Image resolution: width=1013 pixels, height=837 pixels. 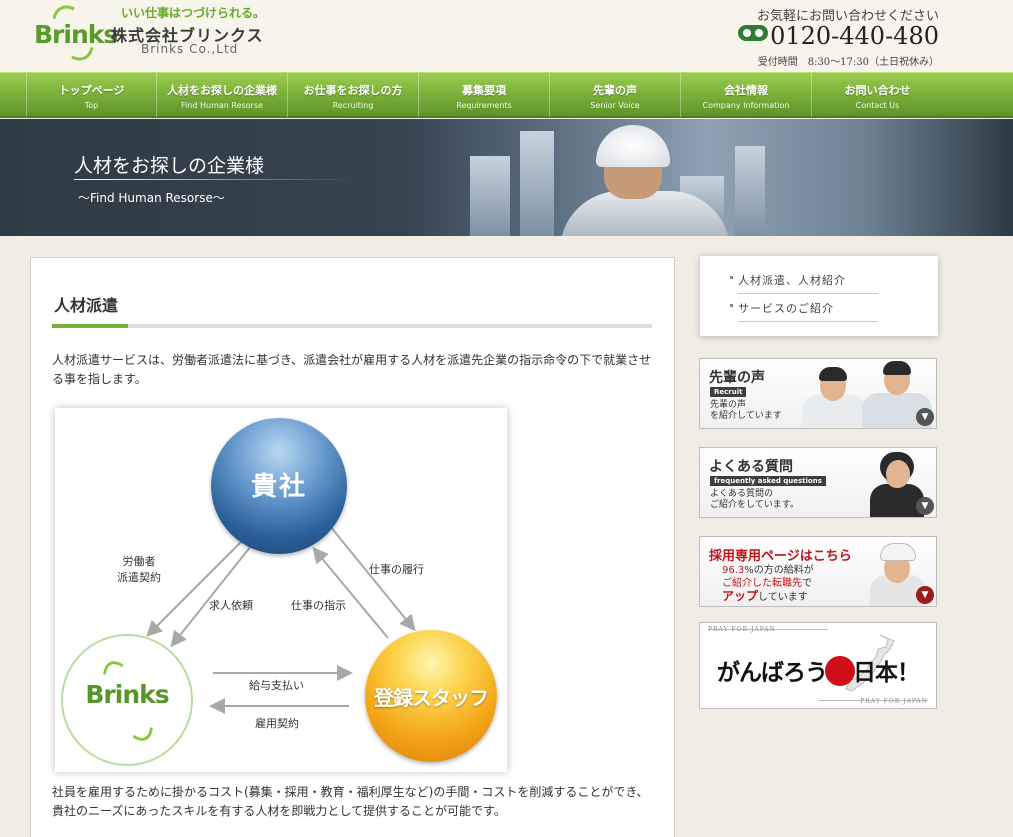 What do you see at coordinates (277, 723) in the screenshot?
I see `label-employment-contract: 雇用契約` at bounding box center [277, 723].